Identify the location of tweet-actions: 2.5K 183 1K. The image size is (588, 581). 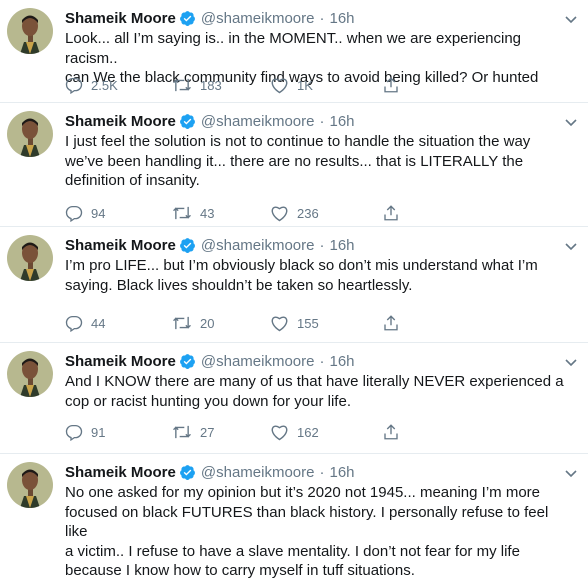
(280, 85).